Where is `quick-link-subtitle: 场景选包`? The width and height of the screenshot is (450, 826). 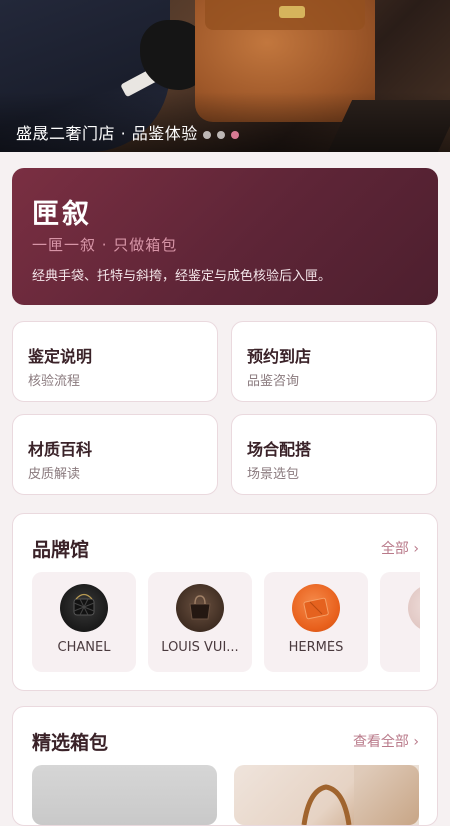
quick-link-subtitle: 场景选包 is located at coordinates (273, 474).